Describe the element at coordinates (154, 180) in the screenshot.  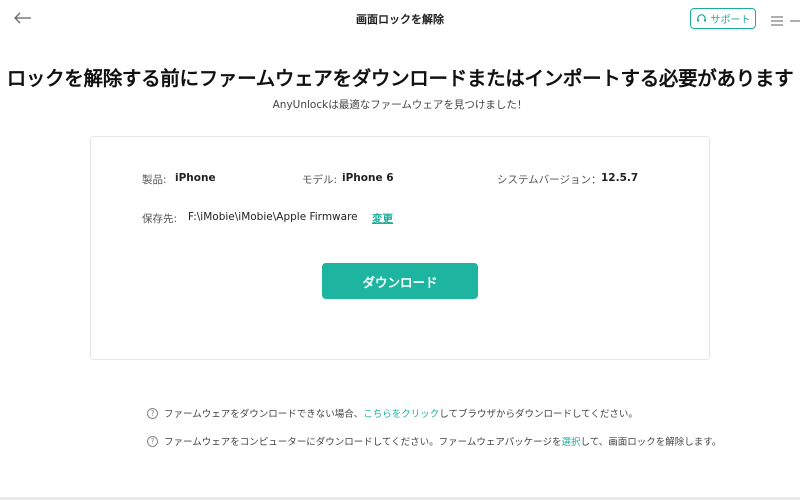
I see `product-label: 製品:` at that location.